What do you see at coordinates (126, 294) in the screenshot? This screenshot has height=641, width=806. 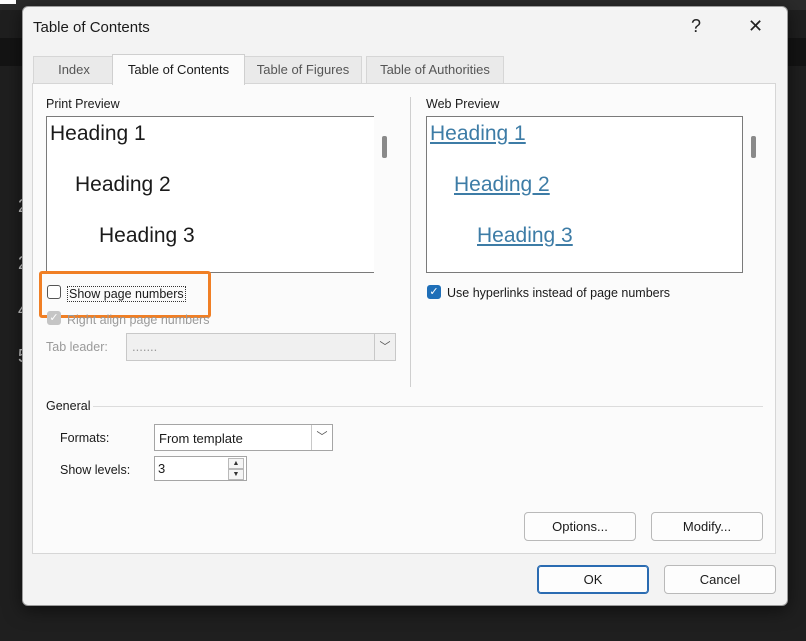 I see `show-page-numbers-label: Show page numbers` at bounding box center [126, 294].